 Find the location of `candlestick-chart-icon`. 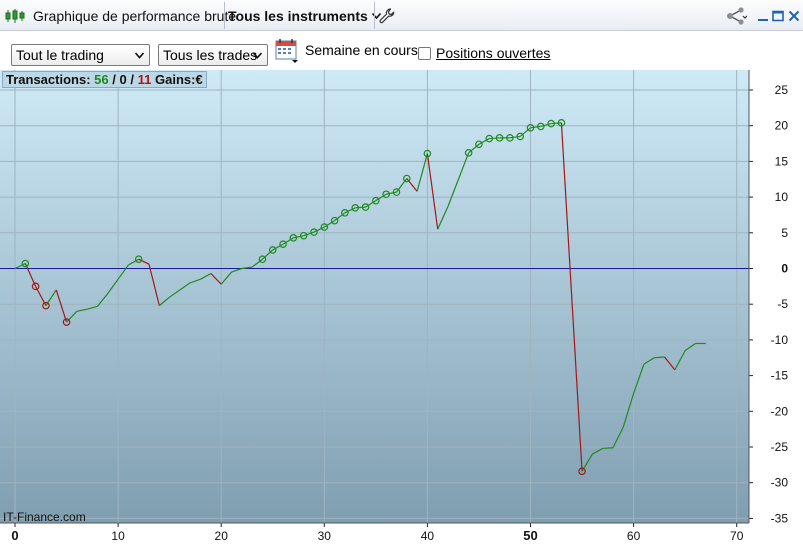

candlestick-chart-icon is located at coordinates (16, 15).